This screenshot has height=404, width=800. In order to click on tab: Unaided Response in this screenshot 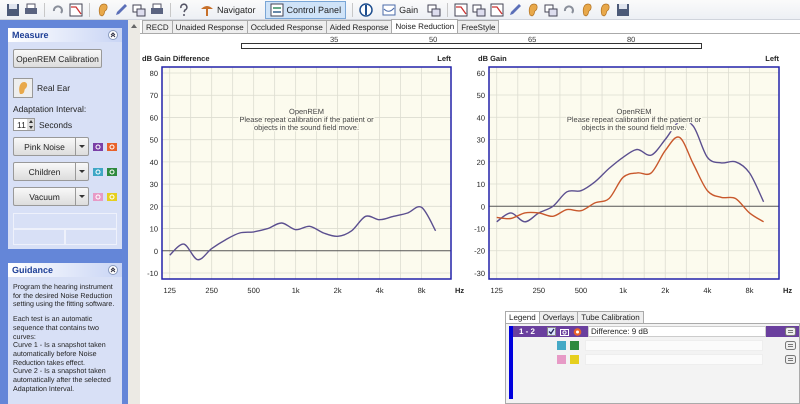, I will do `click(210, 26)`.